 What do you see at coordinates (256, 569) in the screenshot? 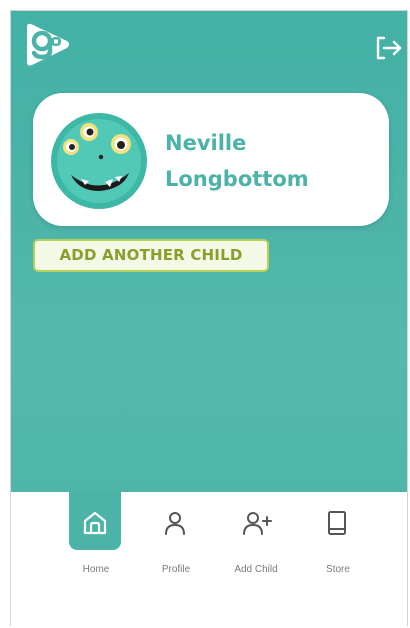
I see `nav-label-add-child: Add Child` at bounding box center [256, 569].